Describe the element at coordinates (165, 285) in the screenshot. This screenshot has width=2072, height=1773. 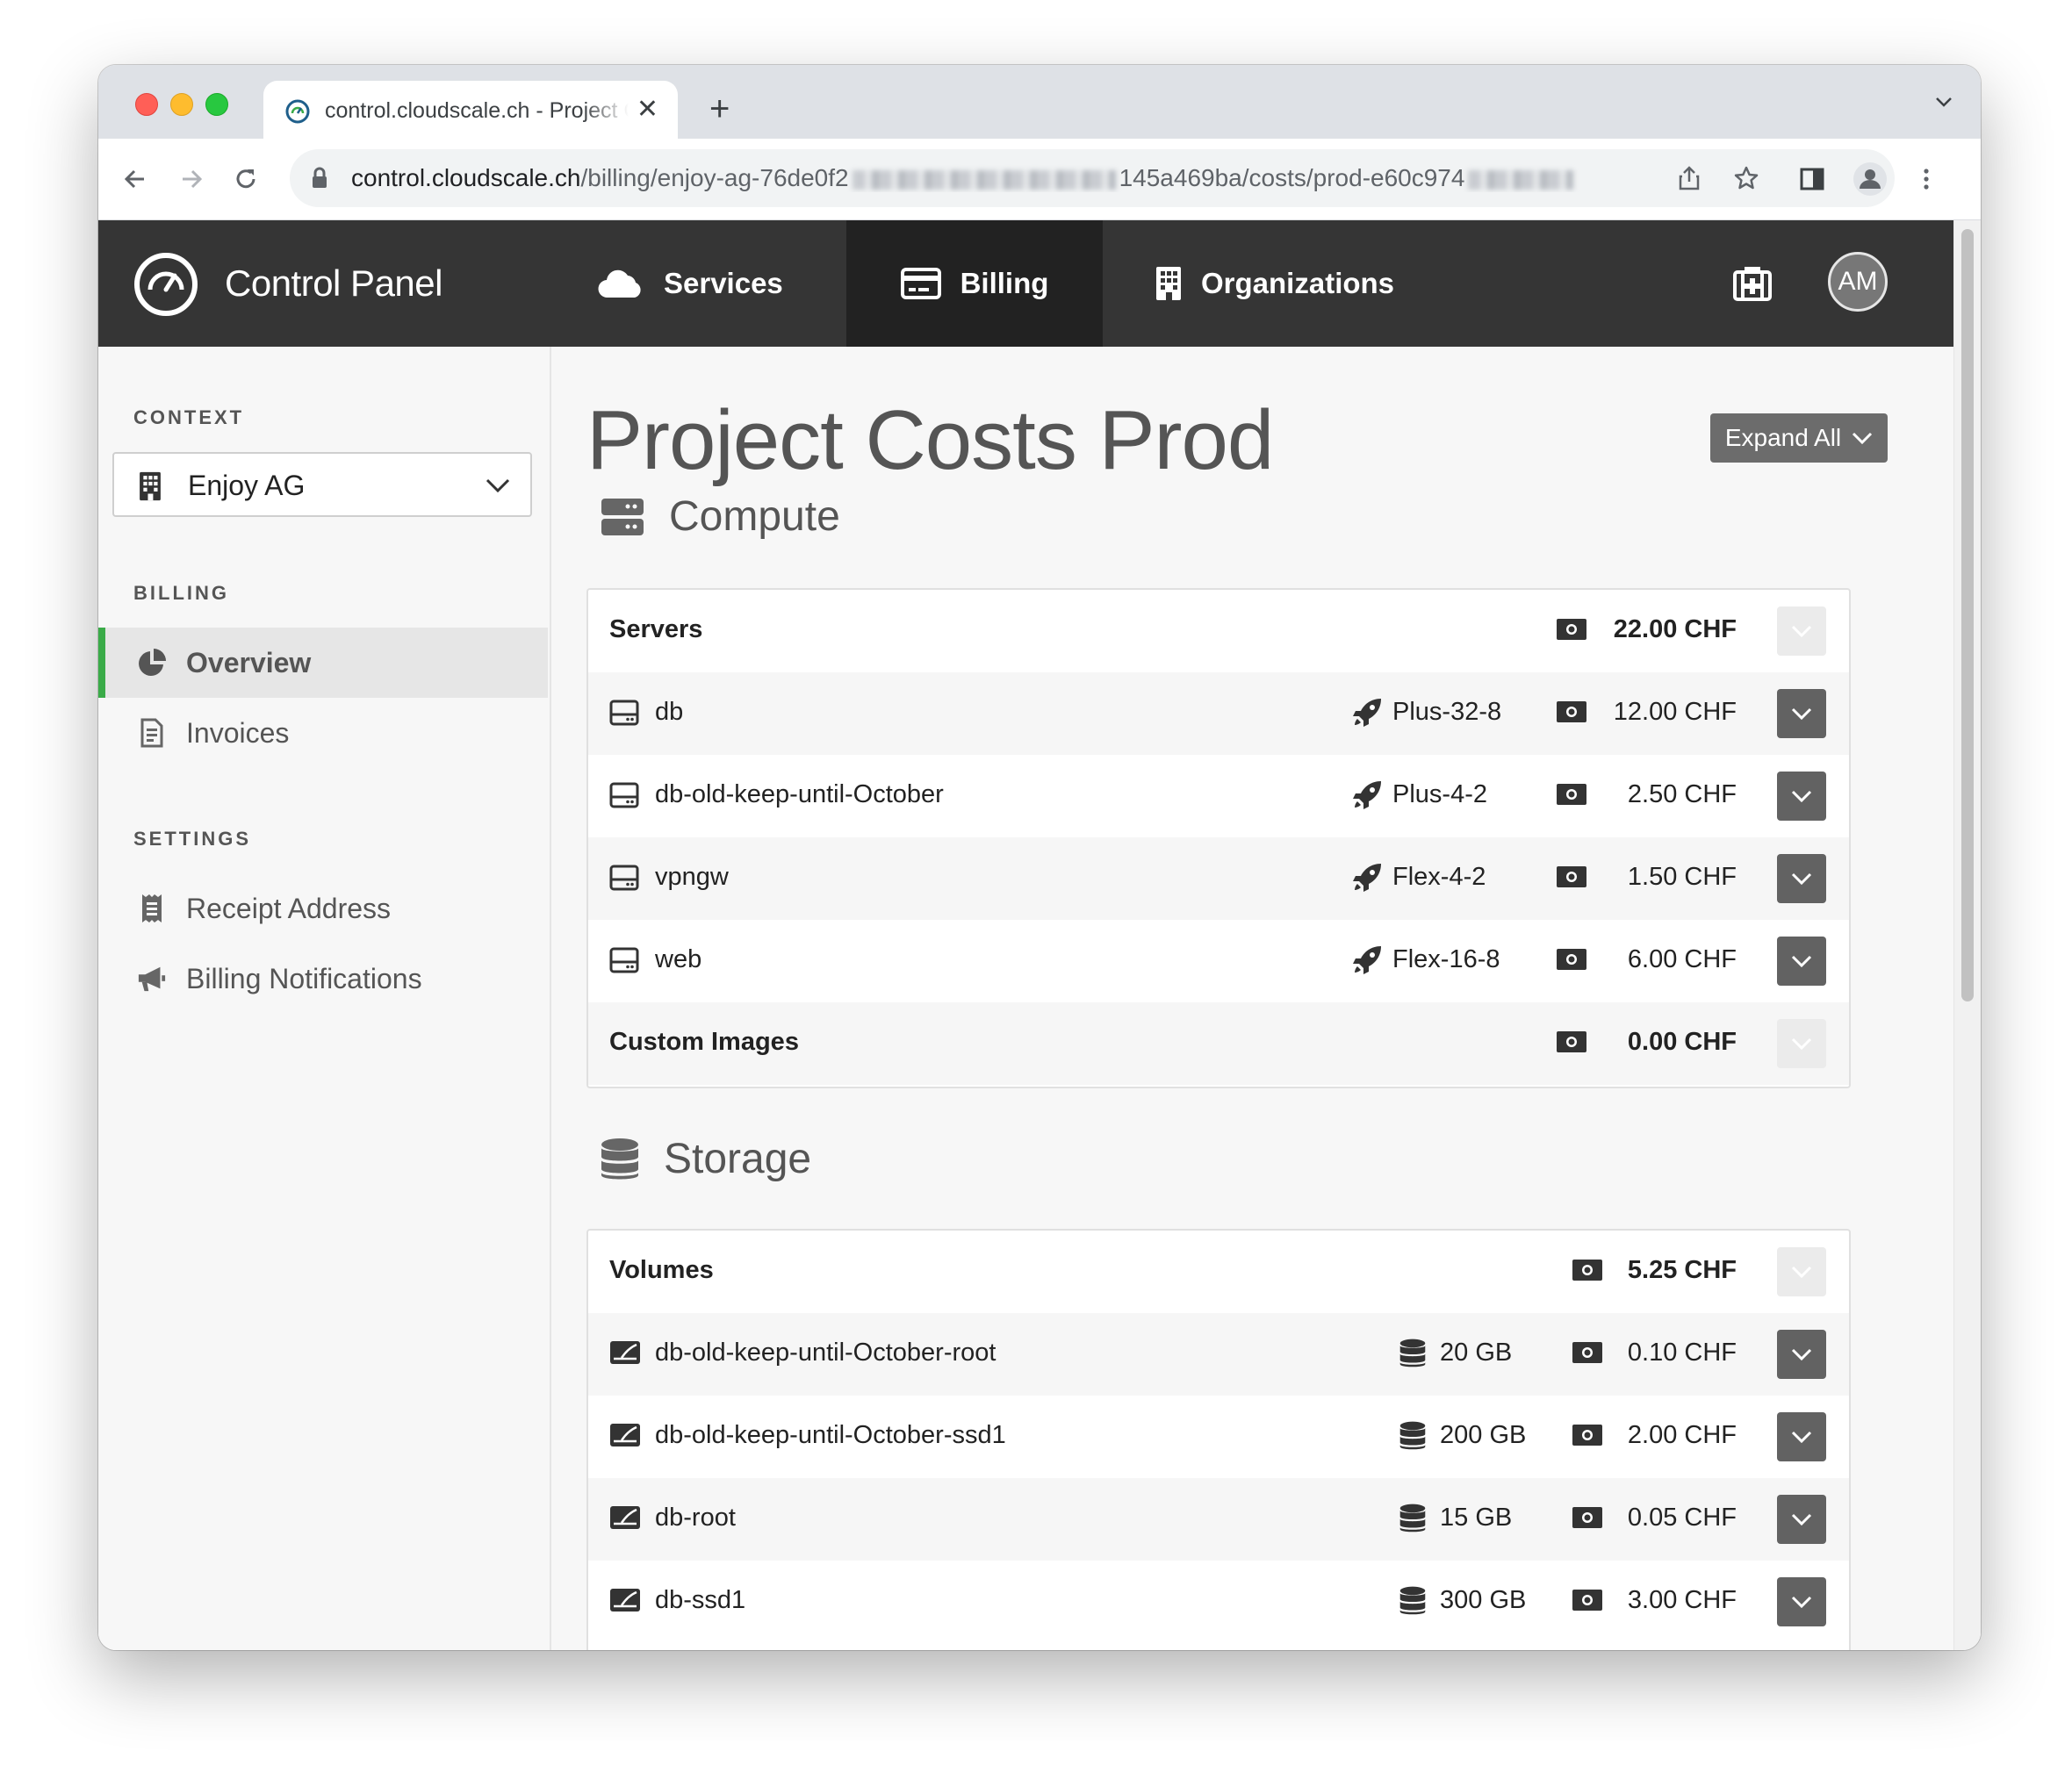
I see `gauge-logo-icon` at that location.